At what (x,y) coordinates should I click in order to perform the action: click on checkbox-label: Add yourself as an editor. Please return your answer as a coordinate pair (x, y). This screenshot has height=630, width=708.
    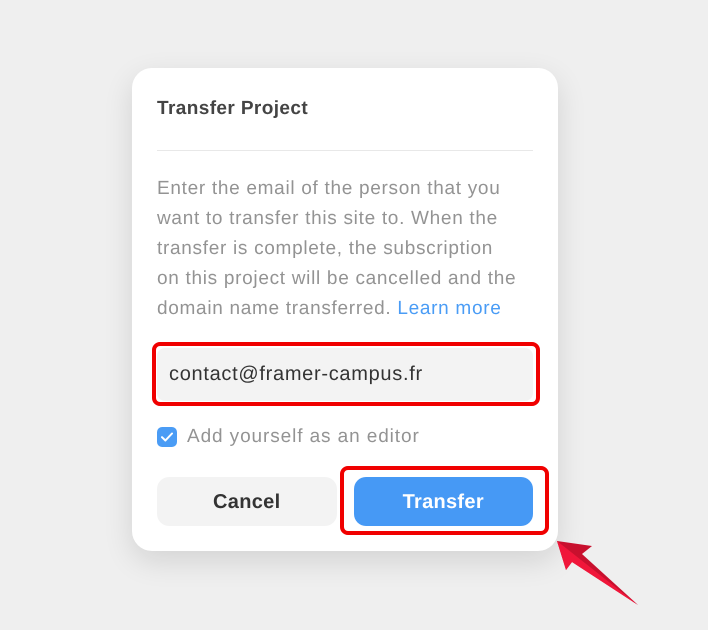
    Looking at the image, I should click on (303, 436).